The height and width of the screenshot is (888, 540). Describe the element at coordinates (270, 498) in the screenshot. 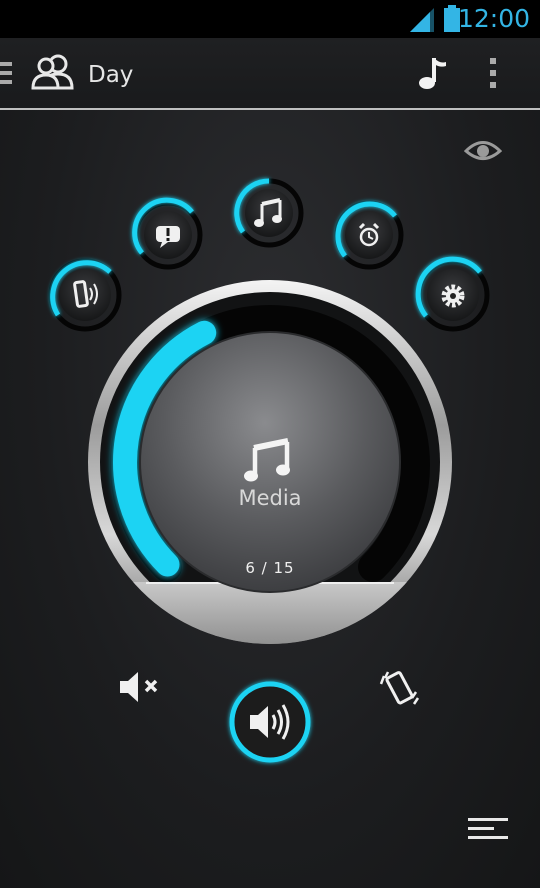

I see `stream-label: Media` at that location.